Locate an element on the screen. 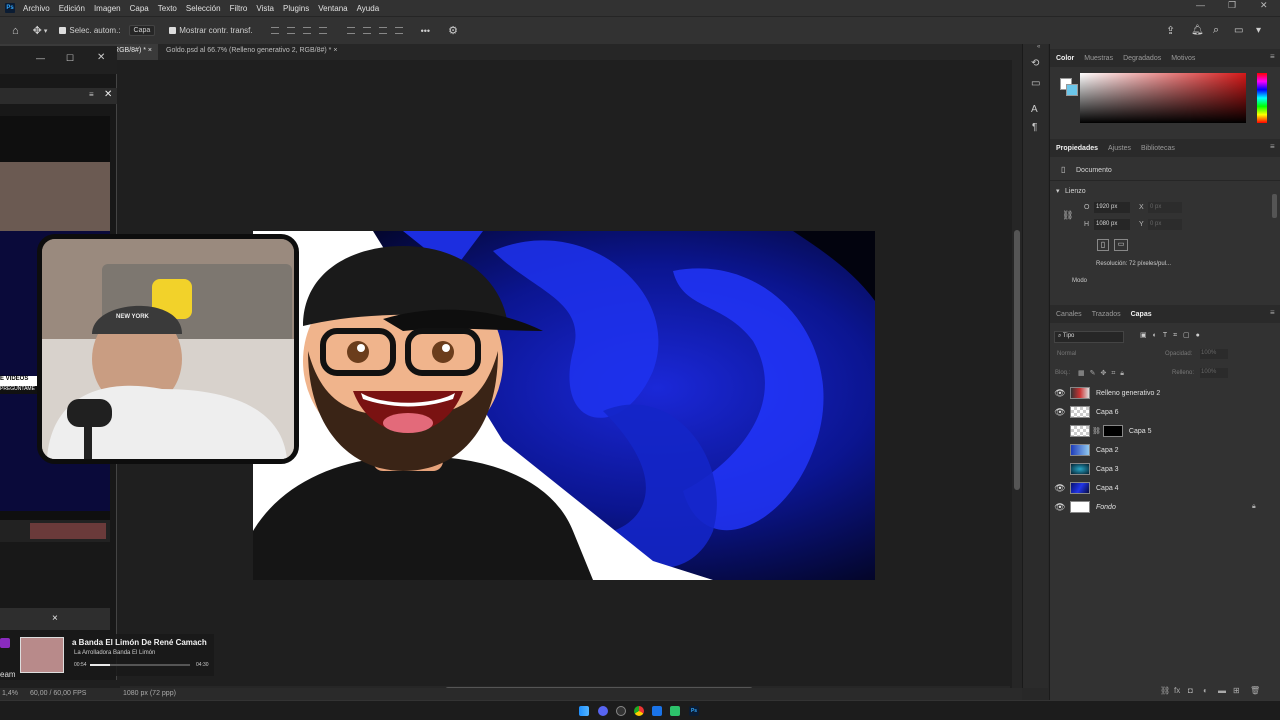  tab-swatches: Muestras is located at coordinates (1098, 58).